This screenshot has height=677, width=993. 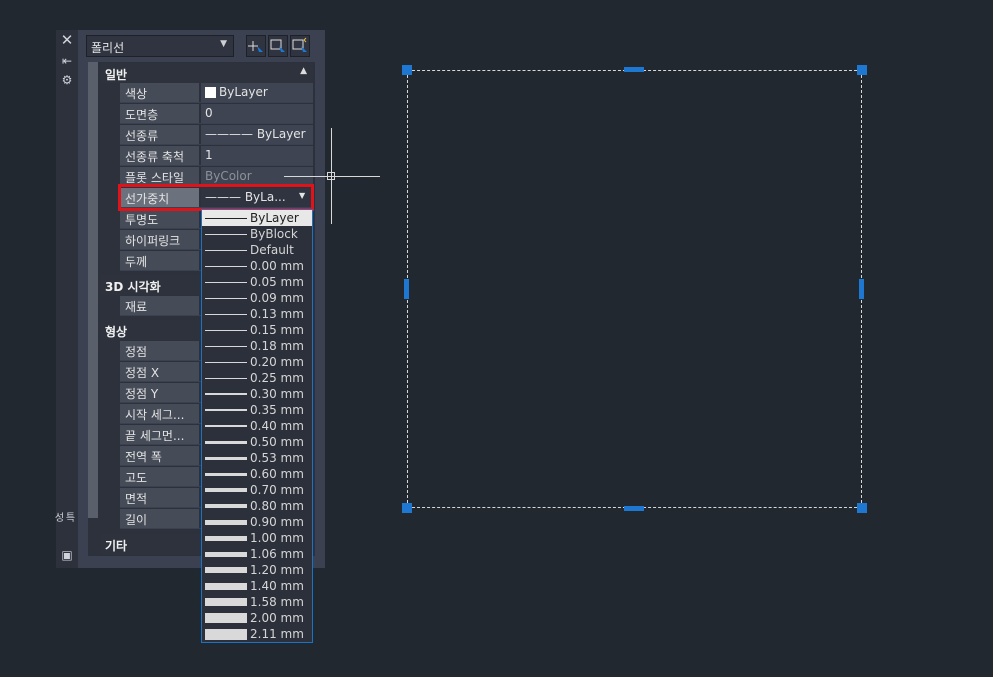 I want to click on lineweight-option: 0.18 mm, so click(x=257, y=346).